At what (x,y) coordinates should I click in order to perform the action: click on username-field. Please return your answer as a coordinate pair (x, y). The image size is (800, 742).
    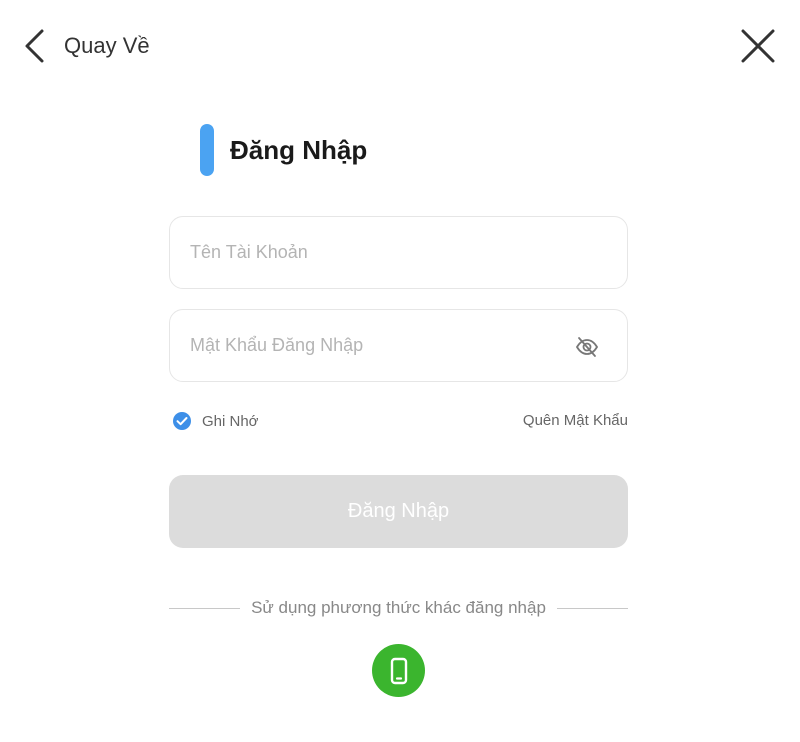
    Looking at the image, I should click on (398, 252).